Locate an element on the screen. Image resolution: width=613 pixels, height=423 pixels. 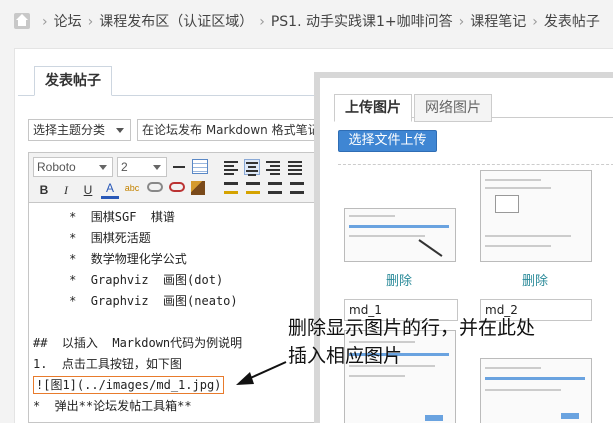
font-size-value: 2 is located at coordinates (124, 167).